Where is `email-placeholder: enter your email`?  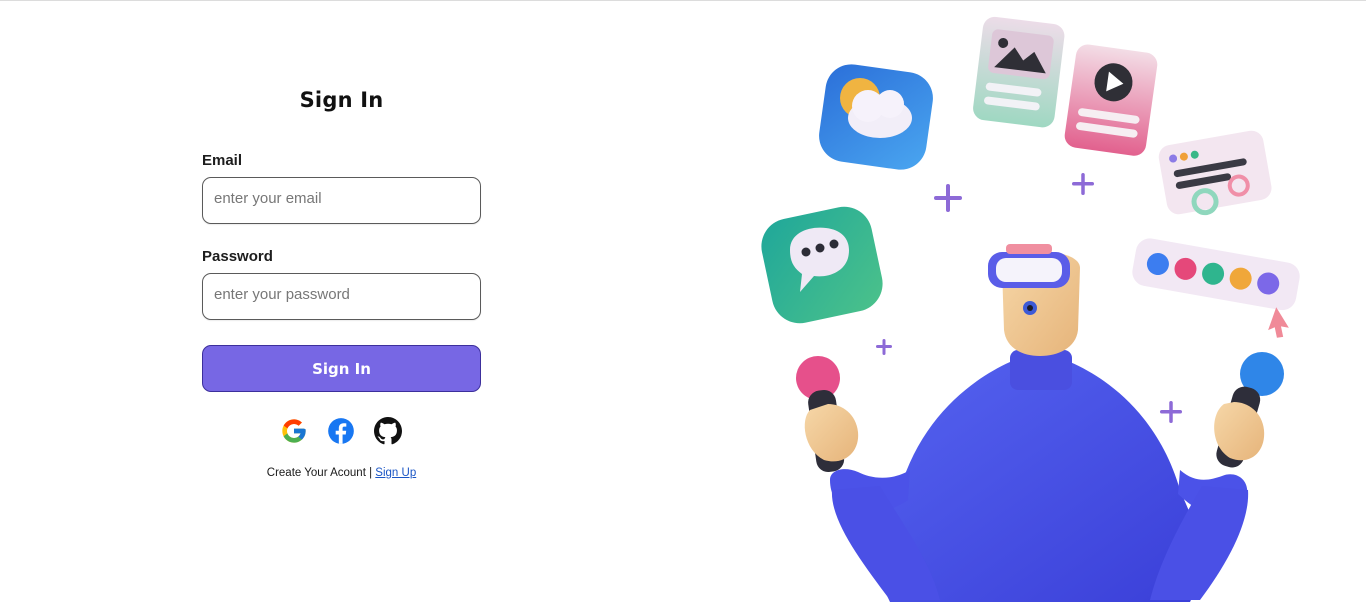 email-placeholder: enter your email is located at coordinates (268, 198).